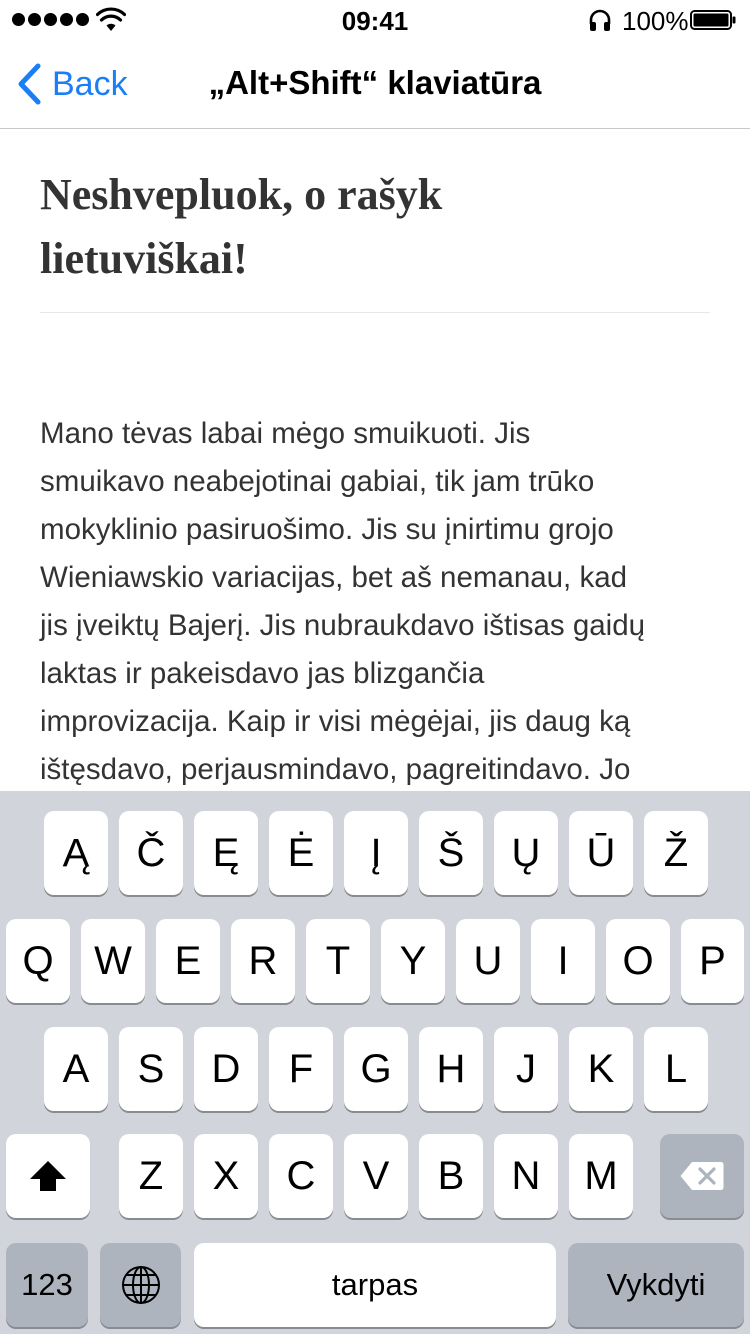 The width and height of the screenshot is (750, 1334). I want to click on key-c-caron: Č, so click(151, 853).